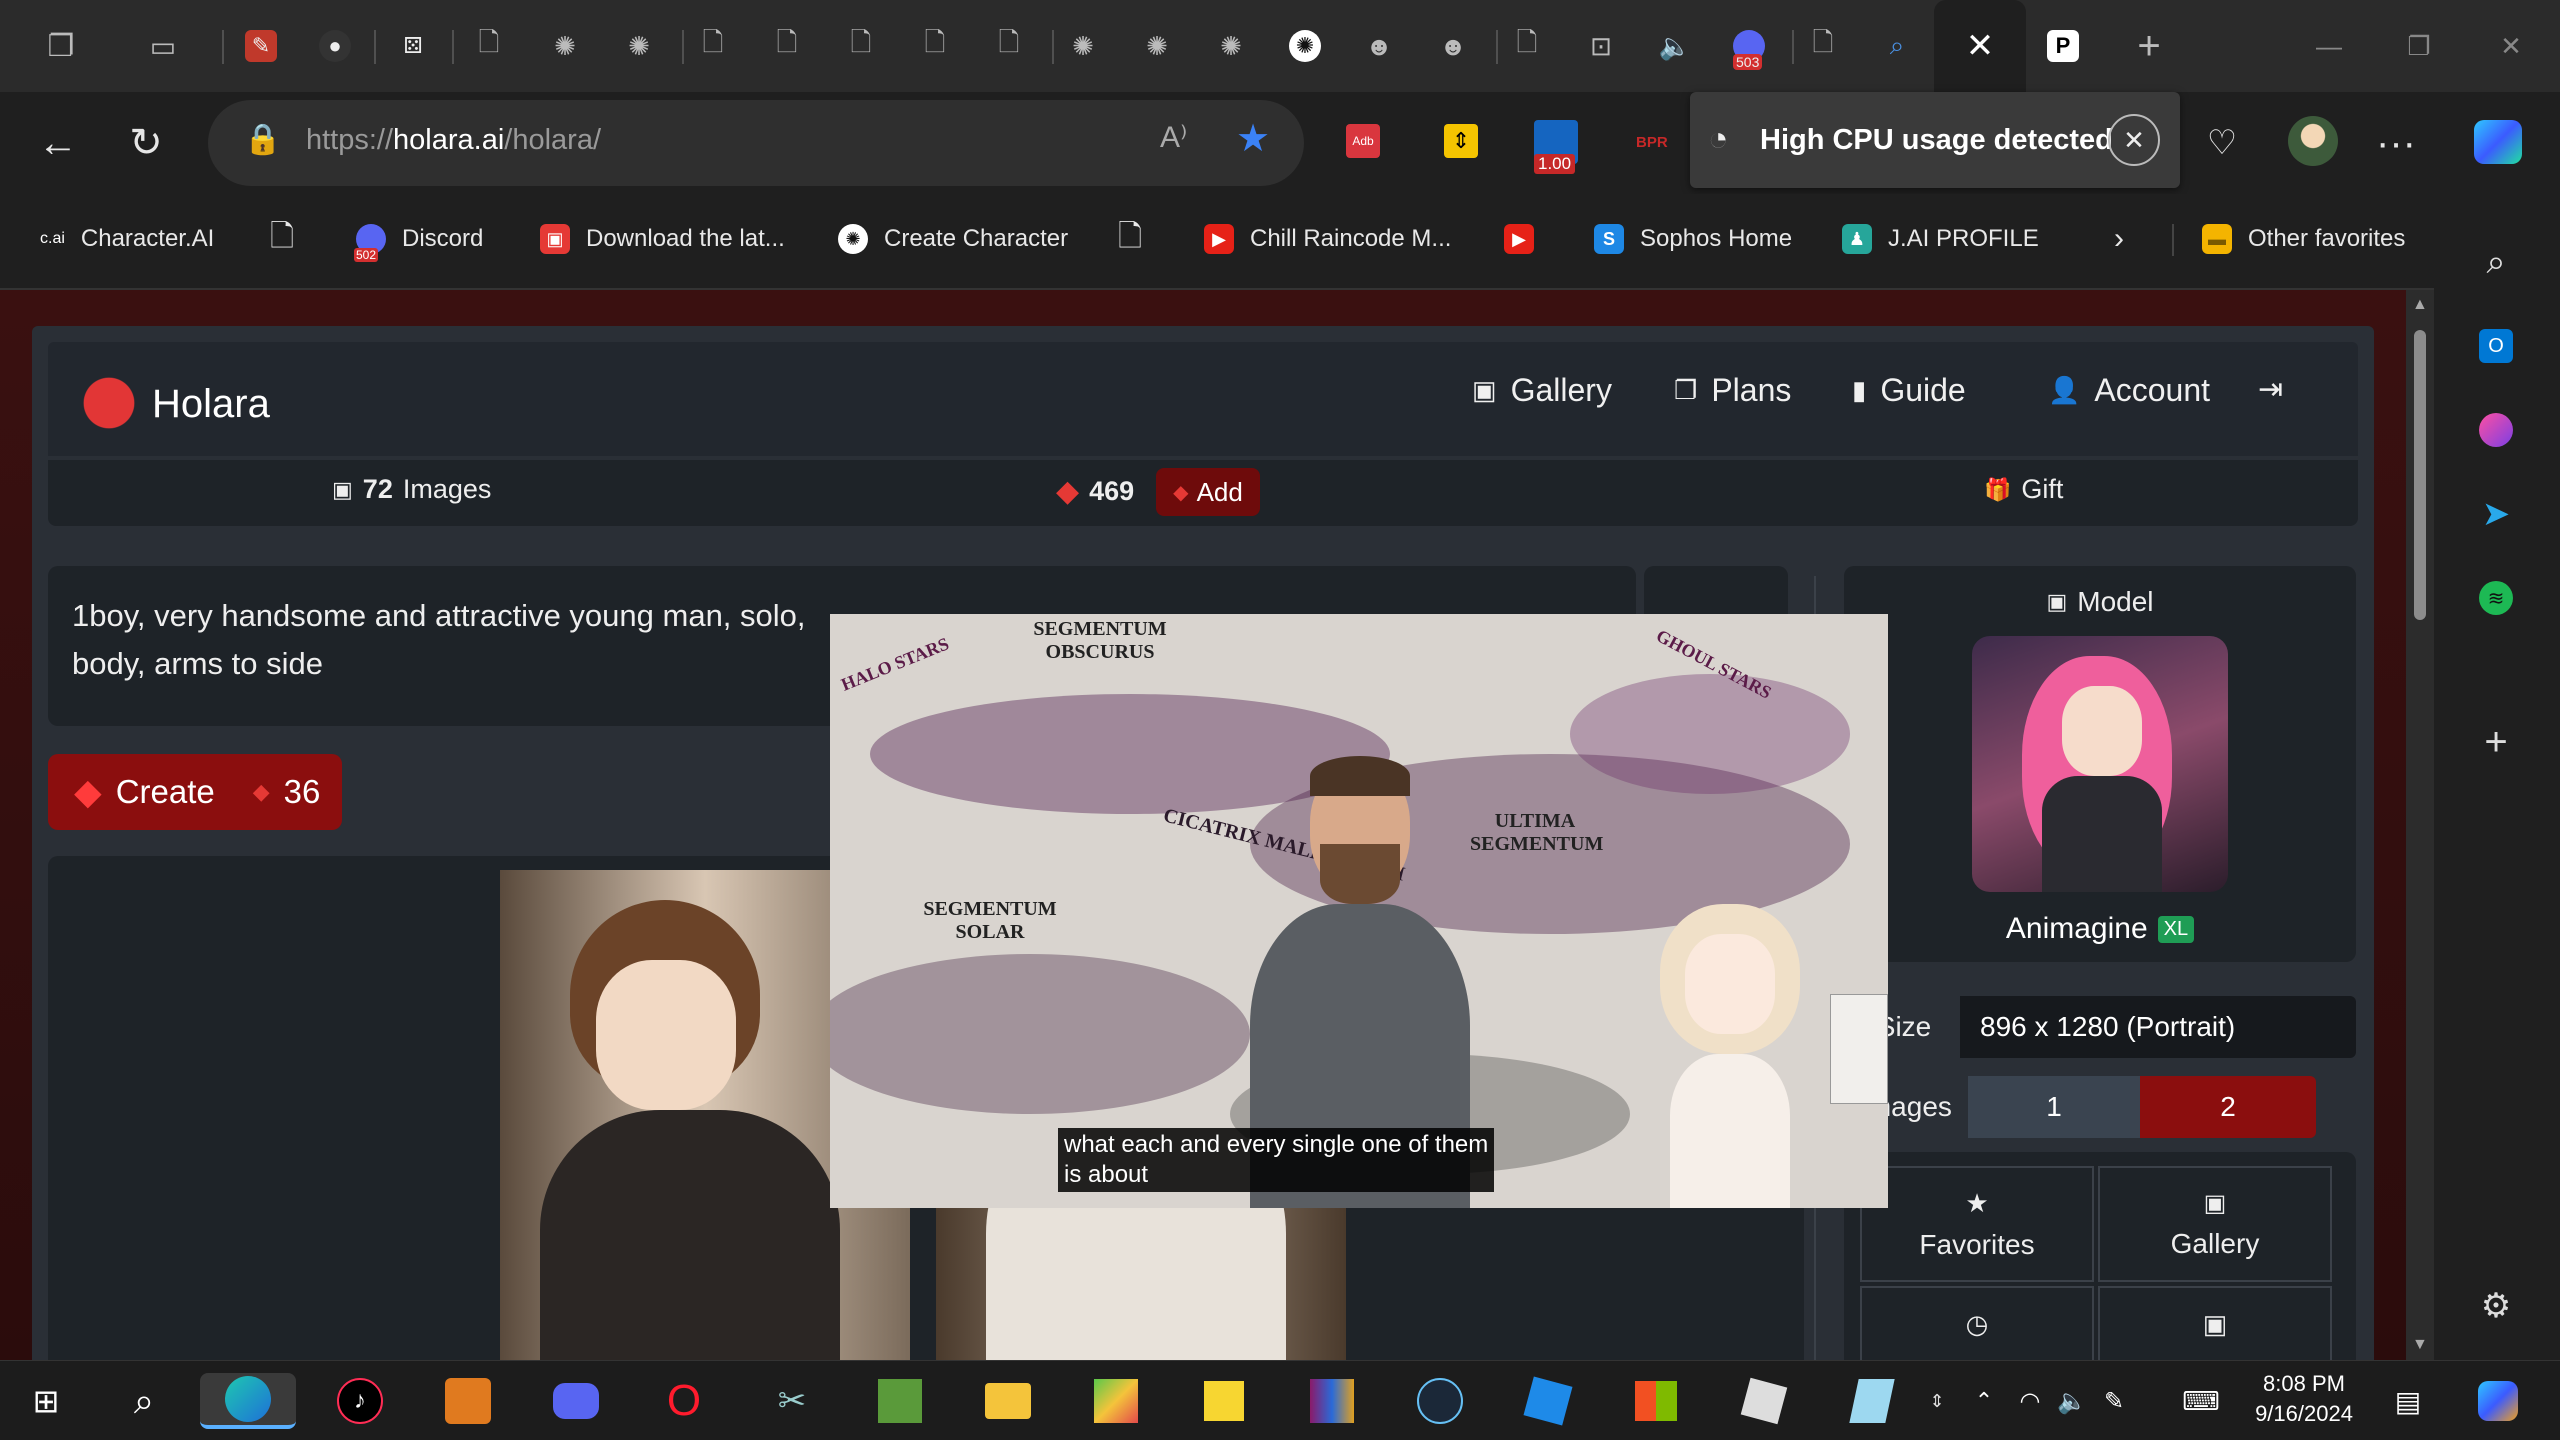 The image size is (2560, 1440). I want to click on tab-dice: ⚄, so click(413, 46).